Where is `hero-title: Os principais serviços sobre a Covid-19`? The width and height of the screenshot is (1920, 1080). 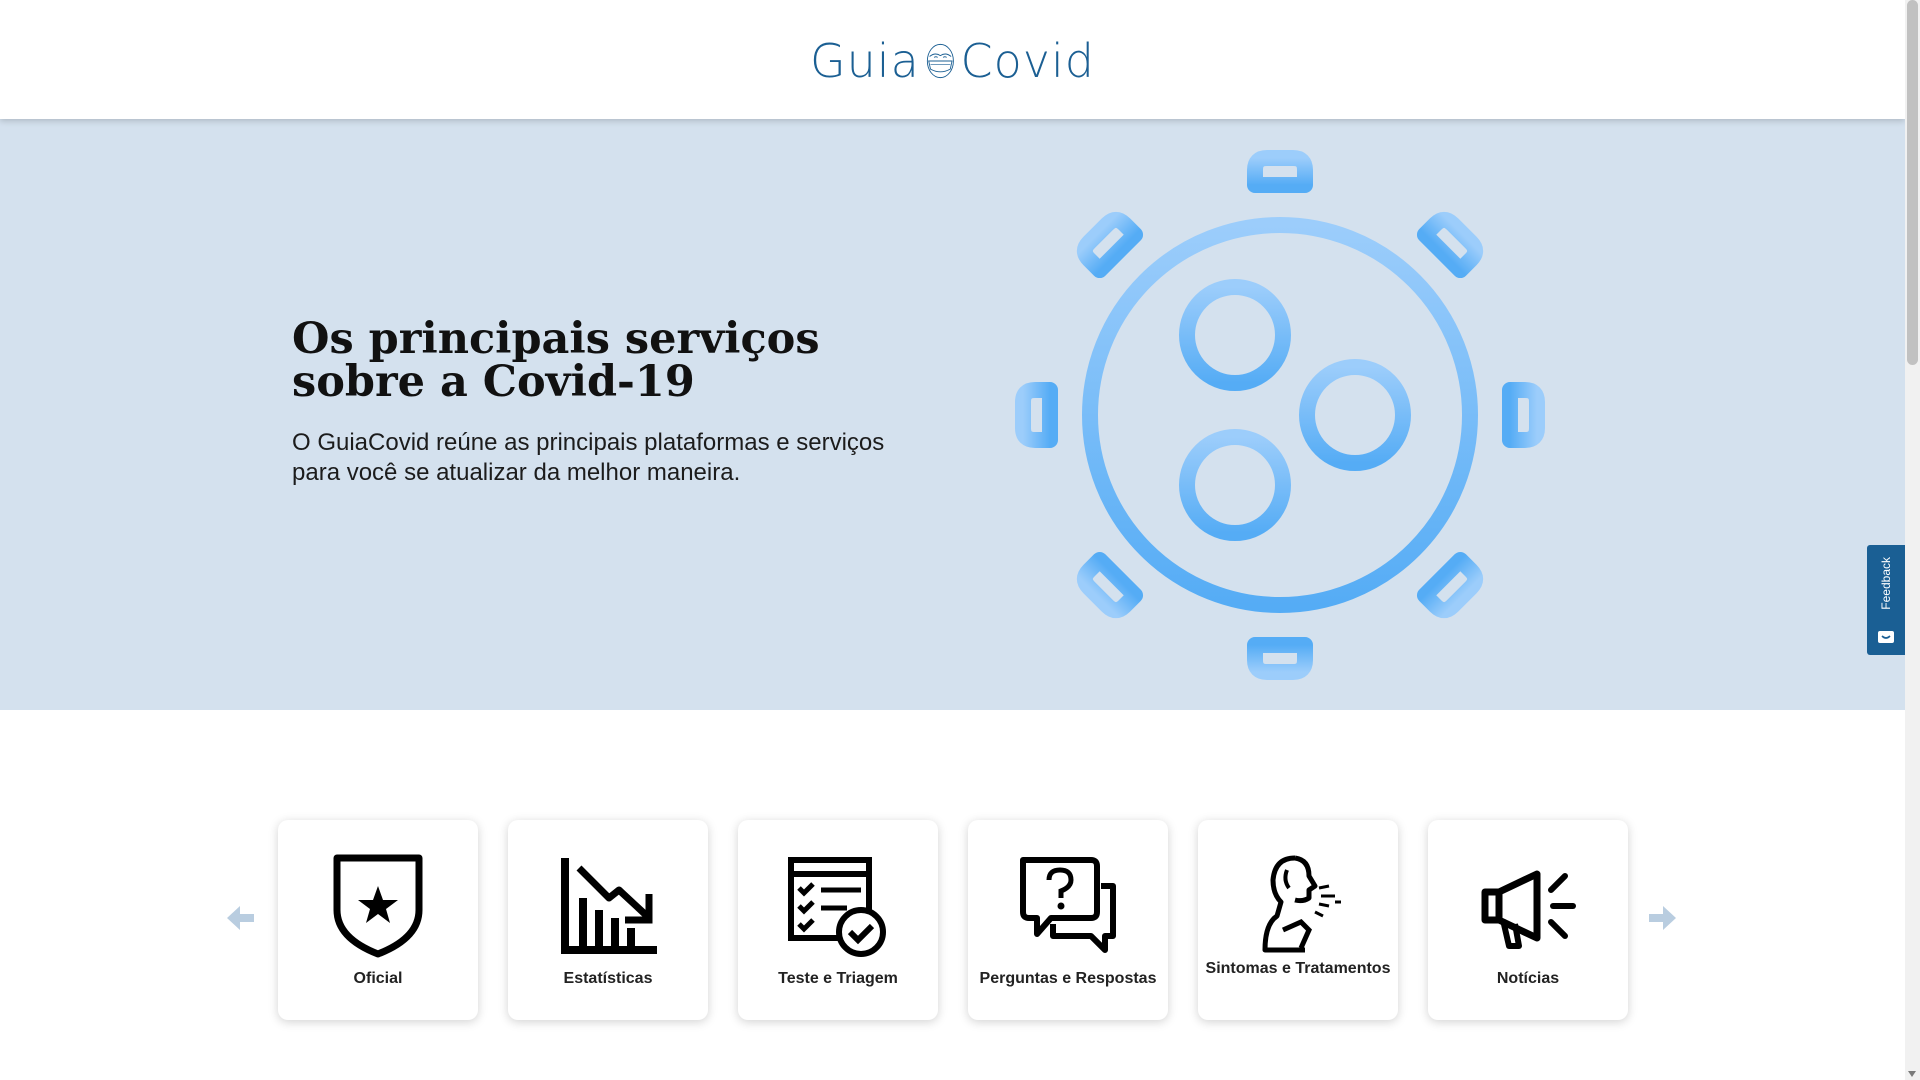
hero-title: Os principais serviços sobre a Covid-19 is located at coordinates (556, 360).